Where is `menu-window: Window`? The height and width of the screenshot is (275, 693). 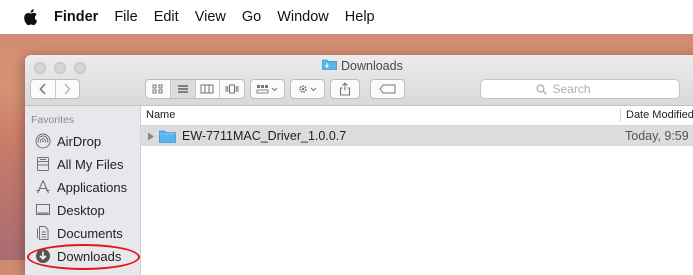
menu-window: Window is located at coordinates (303, 17).